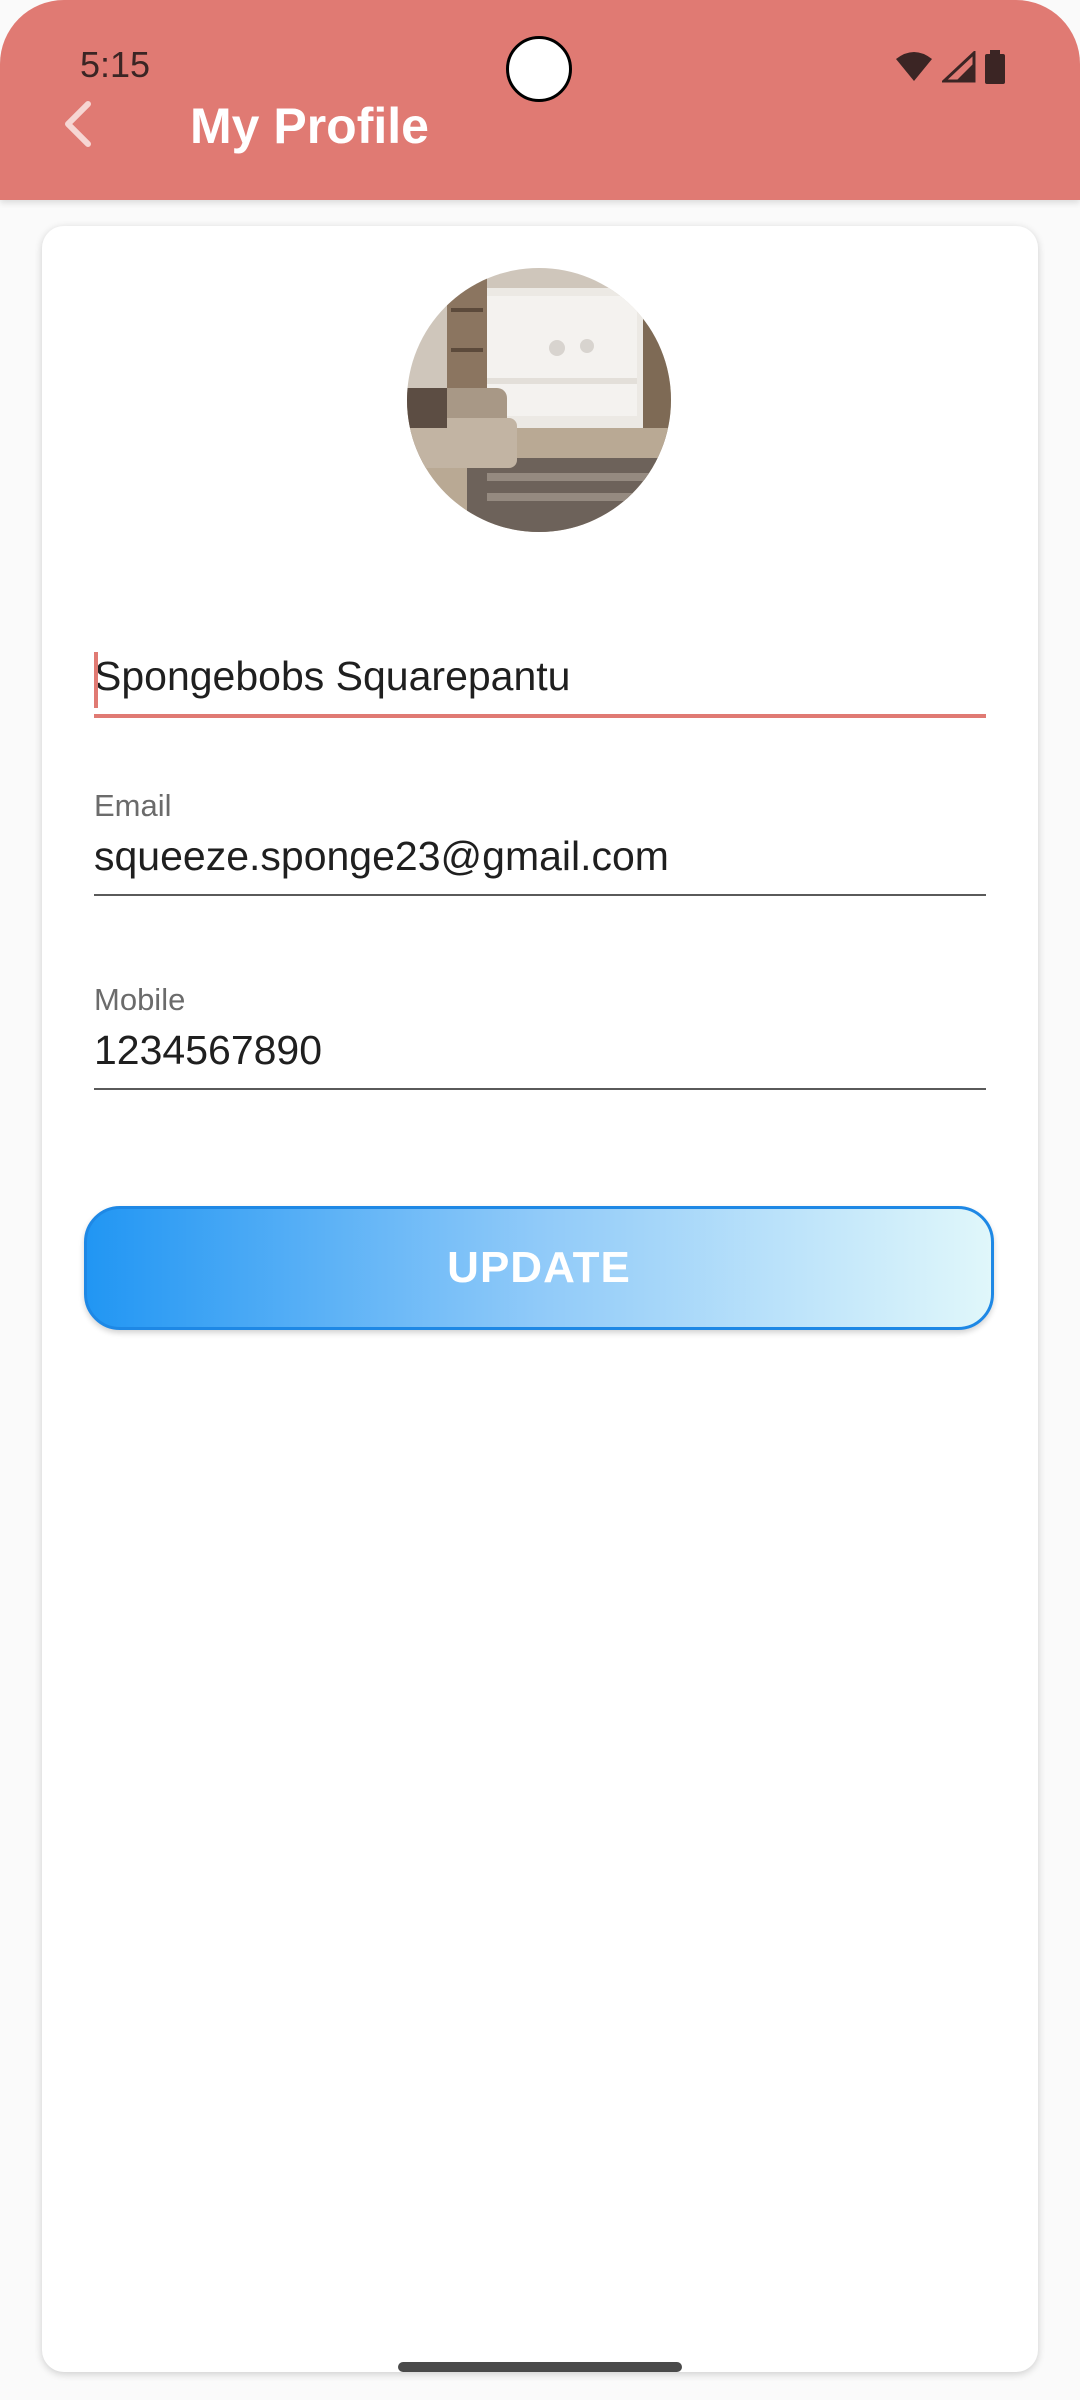 This screenshot has height=2400, width=1080. What do you see at coordinates (539, 69) in the screenshot?
I see `camera-cutout` at bounding box center [539, 69].